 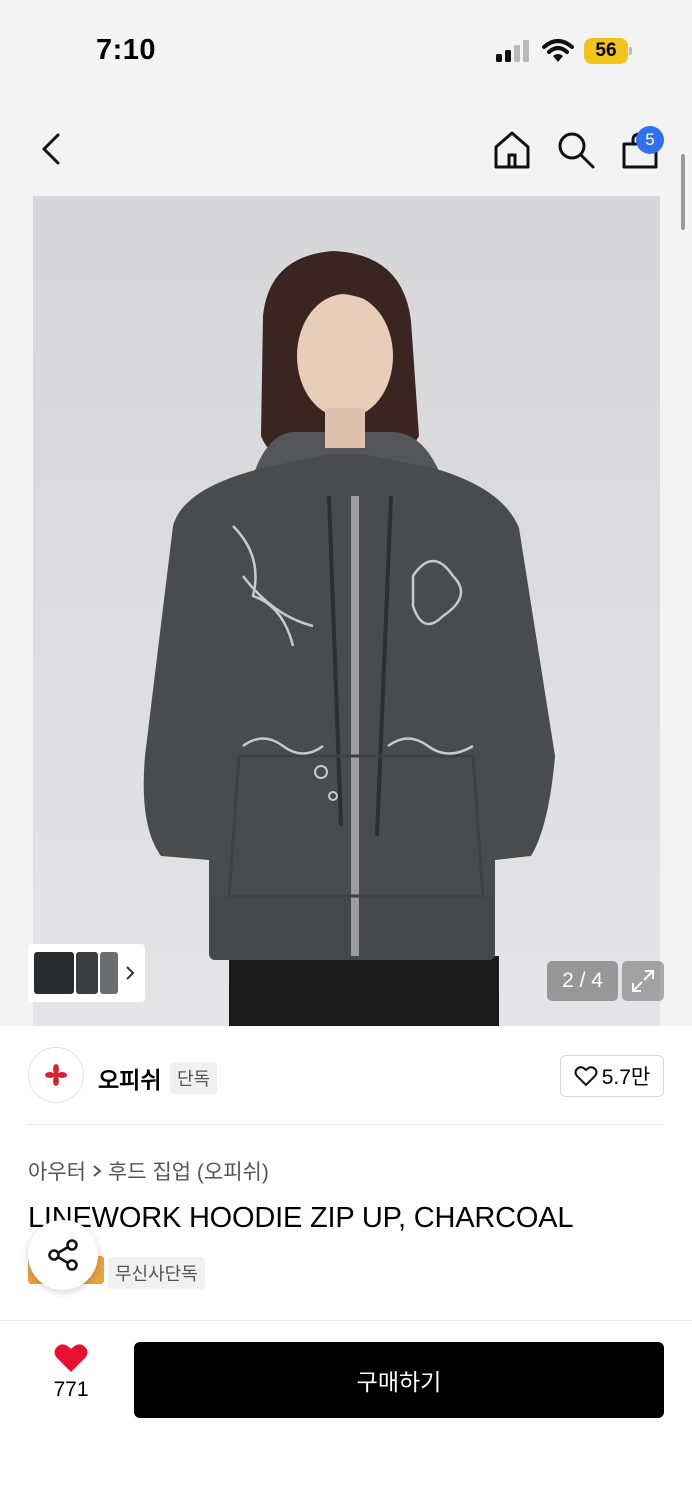 I want to click on expand-button, so click(x=643, y=981).